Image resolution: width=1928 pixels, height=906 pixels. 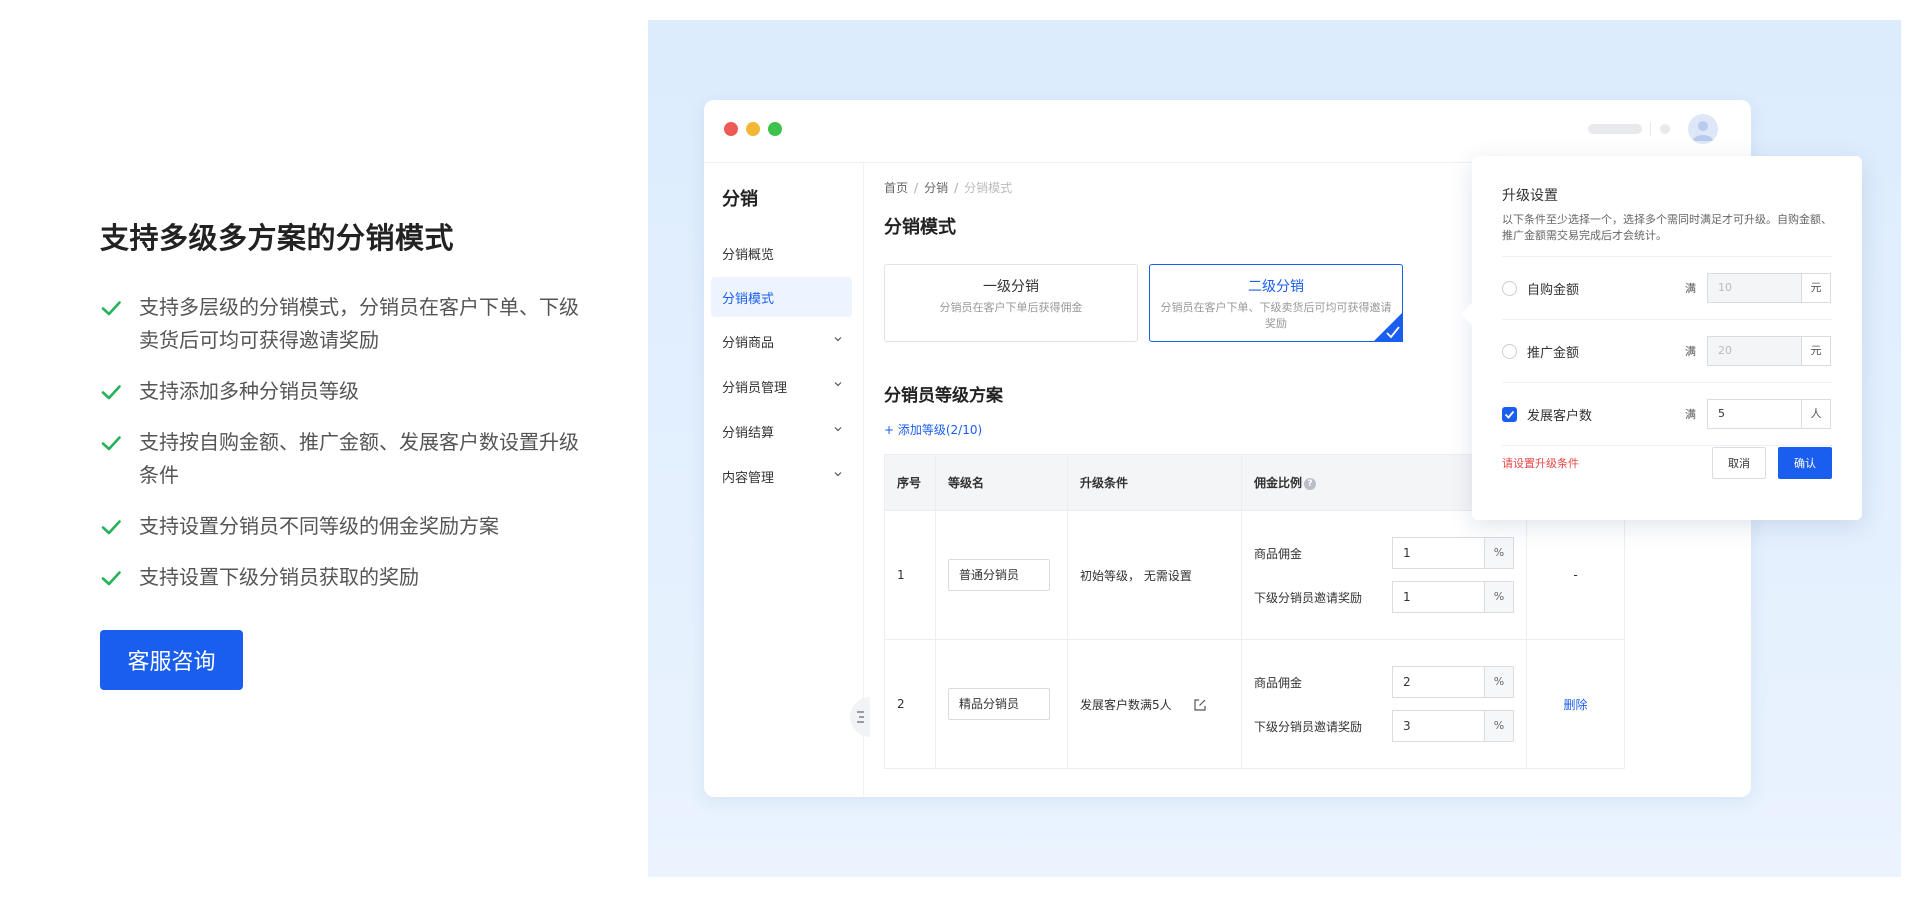 I want to click on row-condition-cell: 发展客户数满5人, so click(x=1154, y=704).